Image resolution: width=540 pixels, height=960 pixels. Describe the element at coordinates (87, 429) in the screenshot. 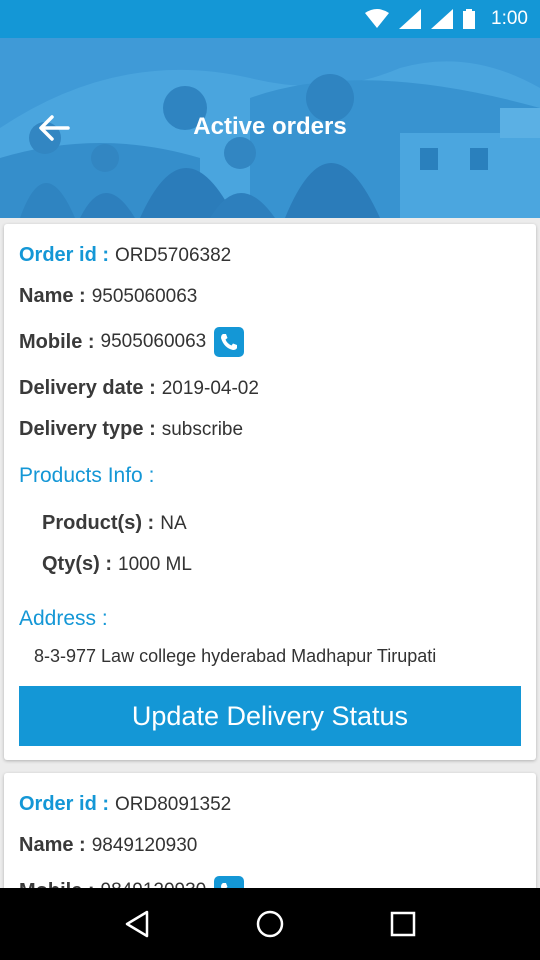

I see `delivery-type-label: Delivery type :` at that location.